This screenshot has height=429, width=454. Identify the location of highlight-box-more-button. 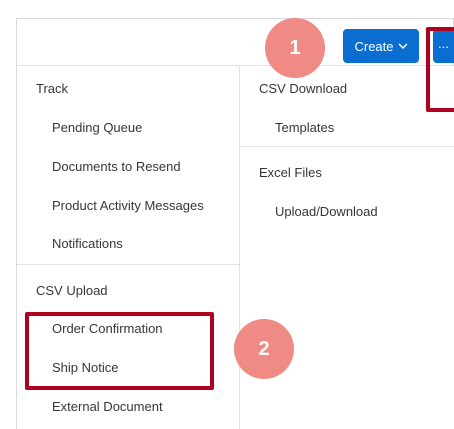
(440, 69).